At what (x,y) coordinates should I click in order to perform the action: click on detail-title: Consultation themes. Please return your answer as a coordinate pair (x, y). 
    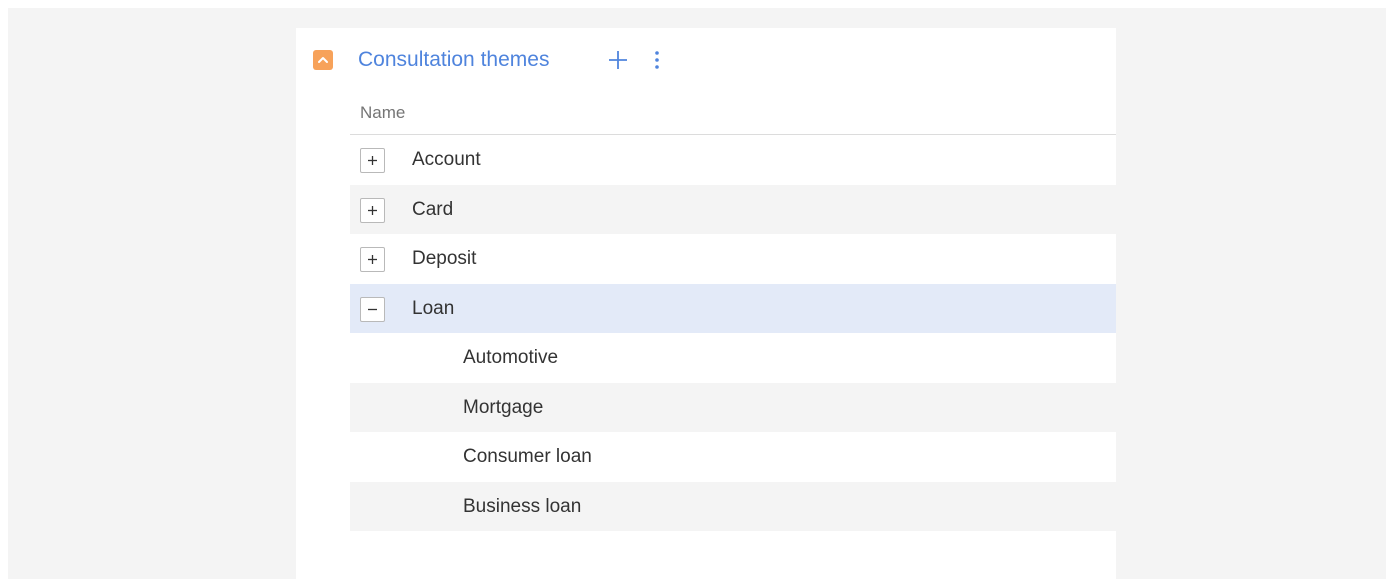
    Looking at the image, I should click on (453, 60).